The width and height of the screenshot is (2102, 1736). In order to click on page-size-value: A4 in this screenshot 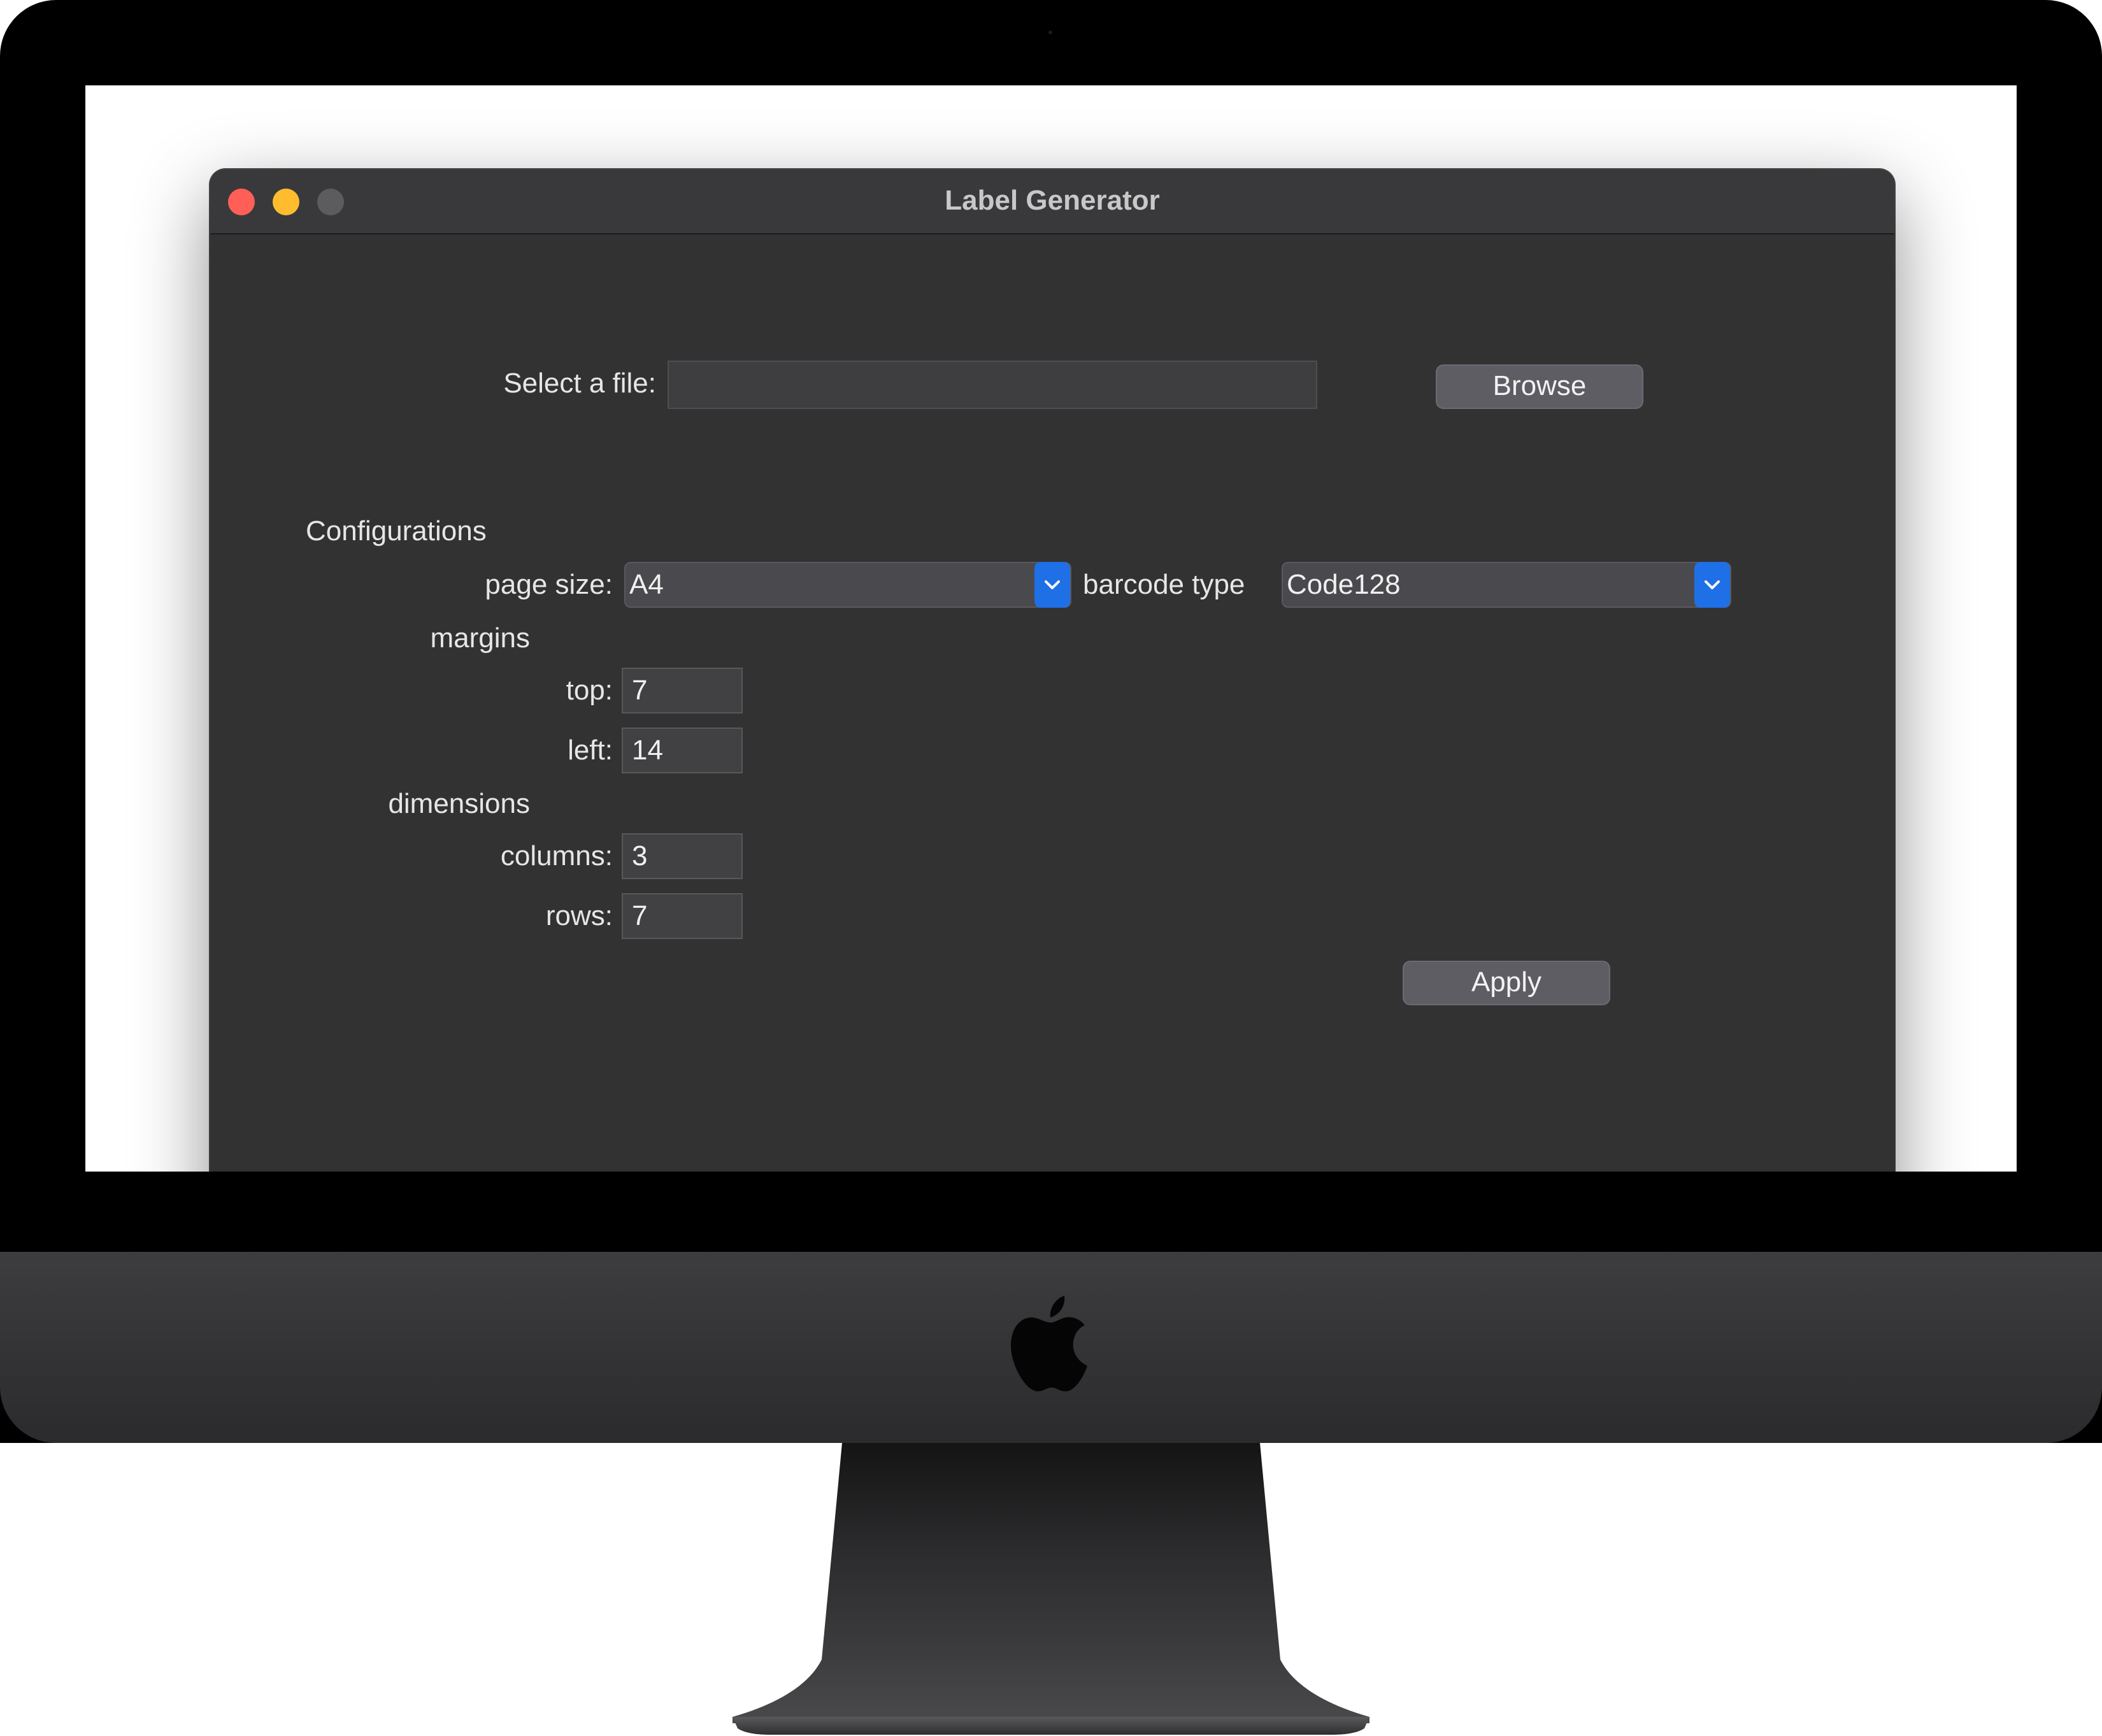, I will do `click(646, 584)`.